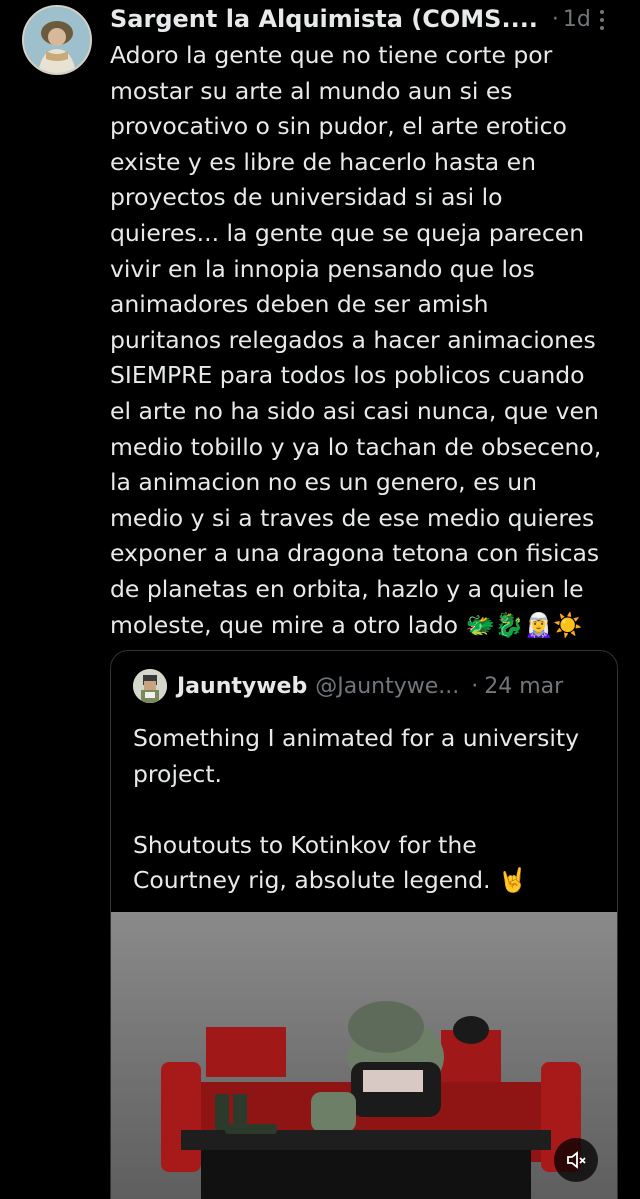 This screenshot has width=640, height=1199. Describe the element at coordinates (523, 686) in the screenshot. I see `quoted-timestamp: 24 mar` at that location.